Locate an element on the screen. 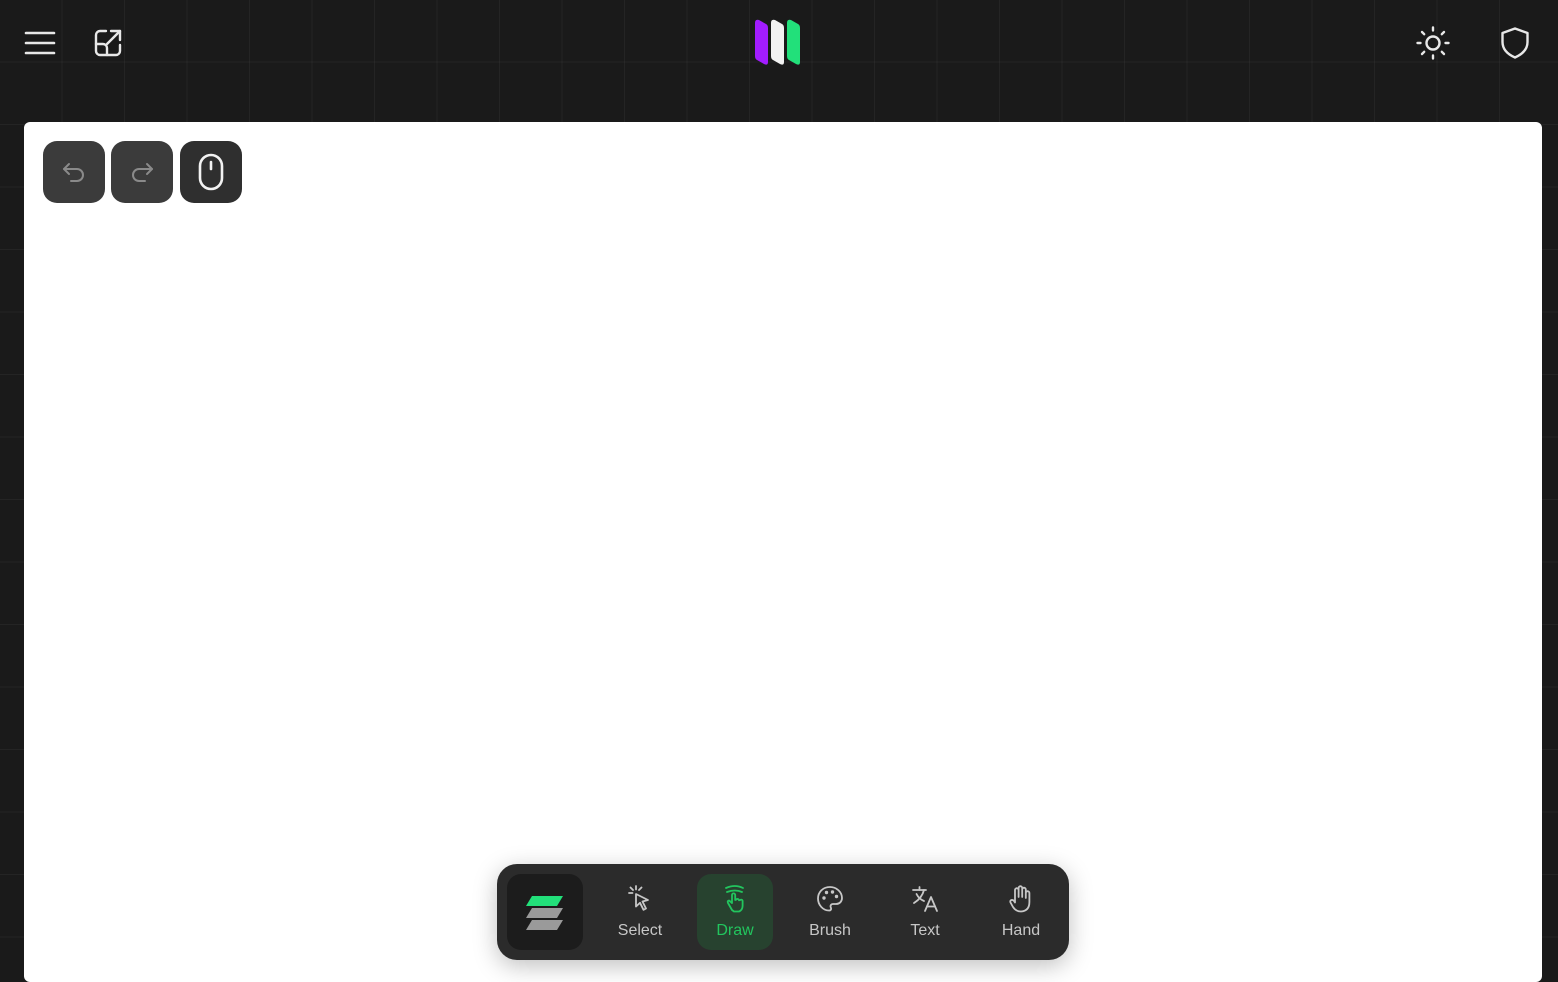 The width and height of the screenshot is (1558, 982). draw-tool-button: Draw is located at coordinates (735, 912).